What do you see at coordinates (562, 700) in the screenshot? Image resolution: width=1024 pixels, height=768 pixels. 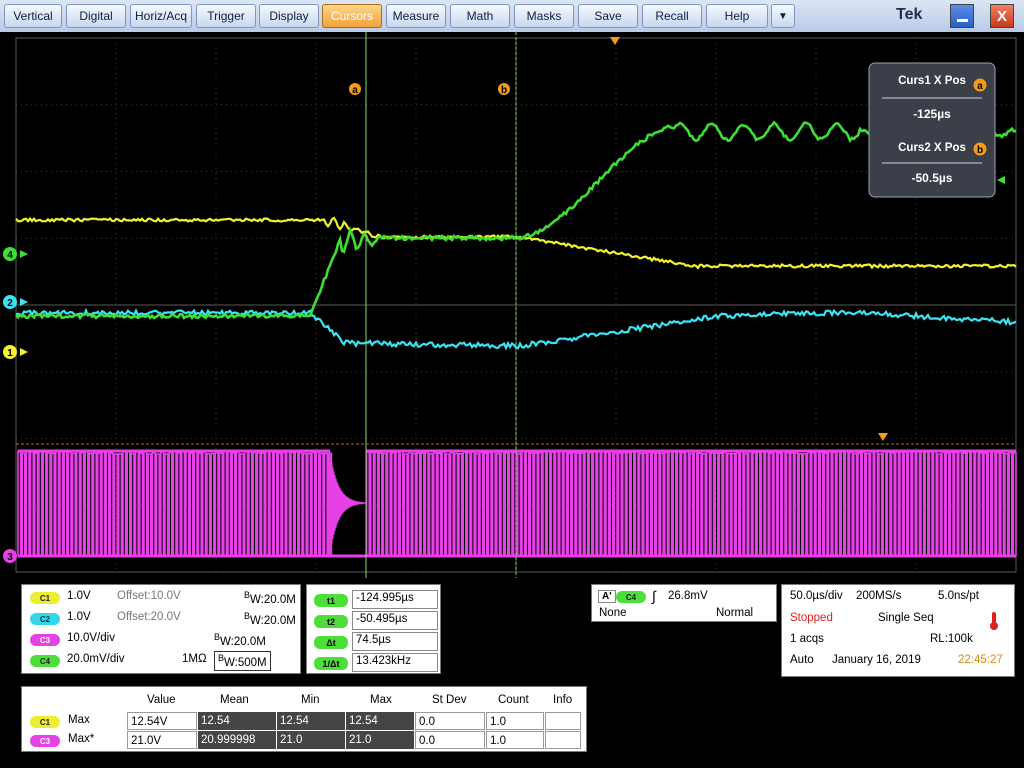 I see `col-info: Info` at bounding box center [562, 700].